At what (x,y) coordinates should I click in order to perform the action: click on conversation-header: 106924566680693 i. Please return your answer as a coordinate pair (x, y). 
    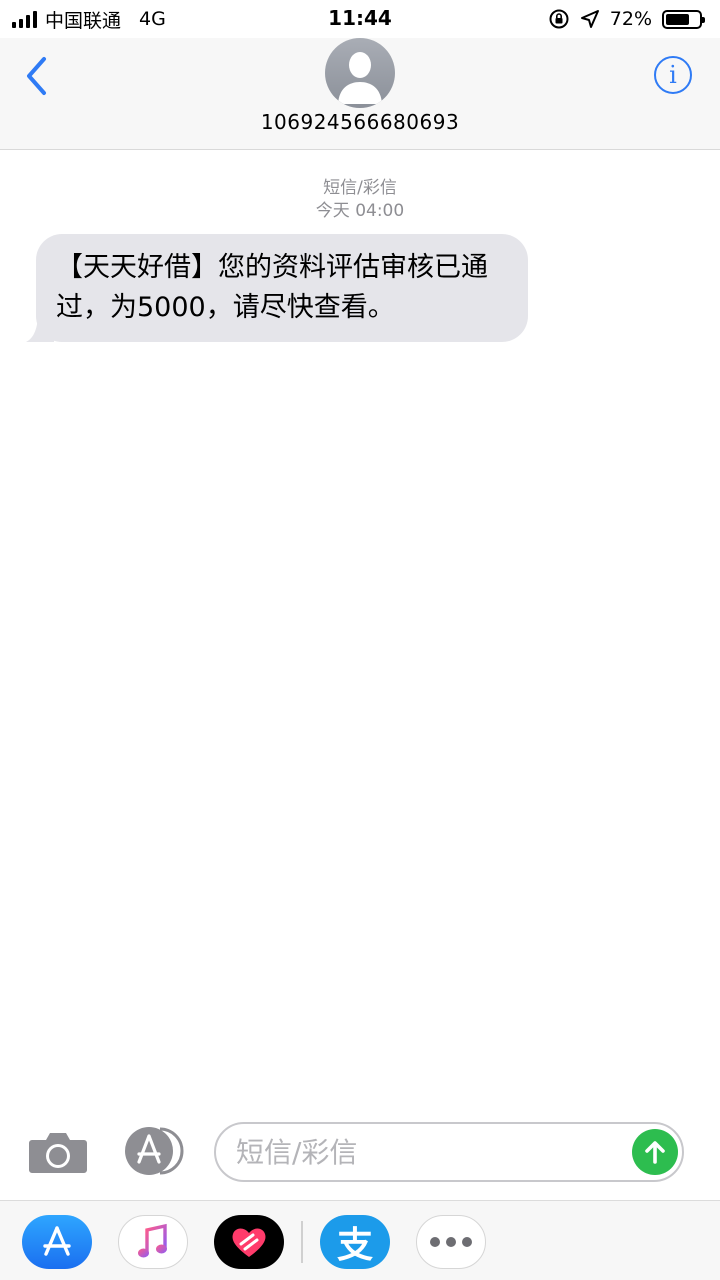
    Looking at the image, I should click on (360, 94).